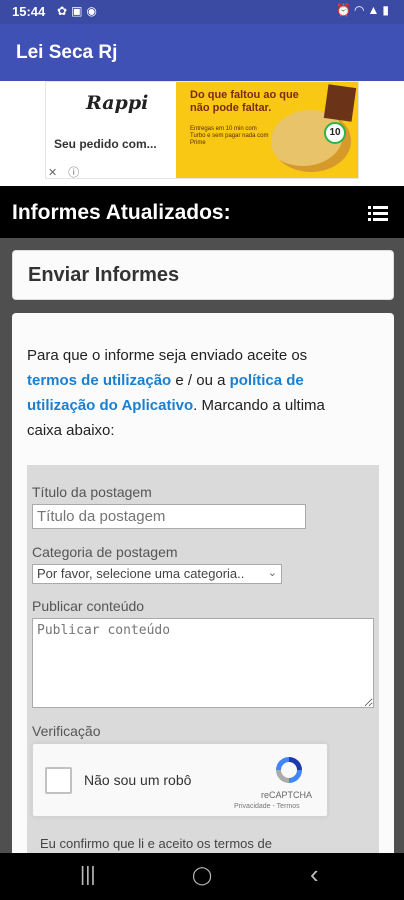 This screenshot has width=404, height=900. What do you see at coordinates (314, 874) in the screenshot?
I see `back-icon: ‹` at bounding box center [314, 874].